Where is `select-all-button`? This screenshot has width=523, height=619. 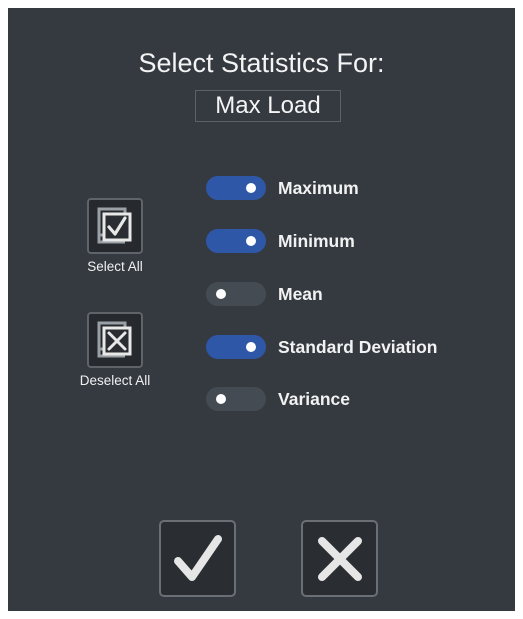 select-all-button is located at coordinates (115, 226).